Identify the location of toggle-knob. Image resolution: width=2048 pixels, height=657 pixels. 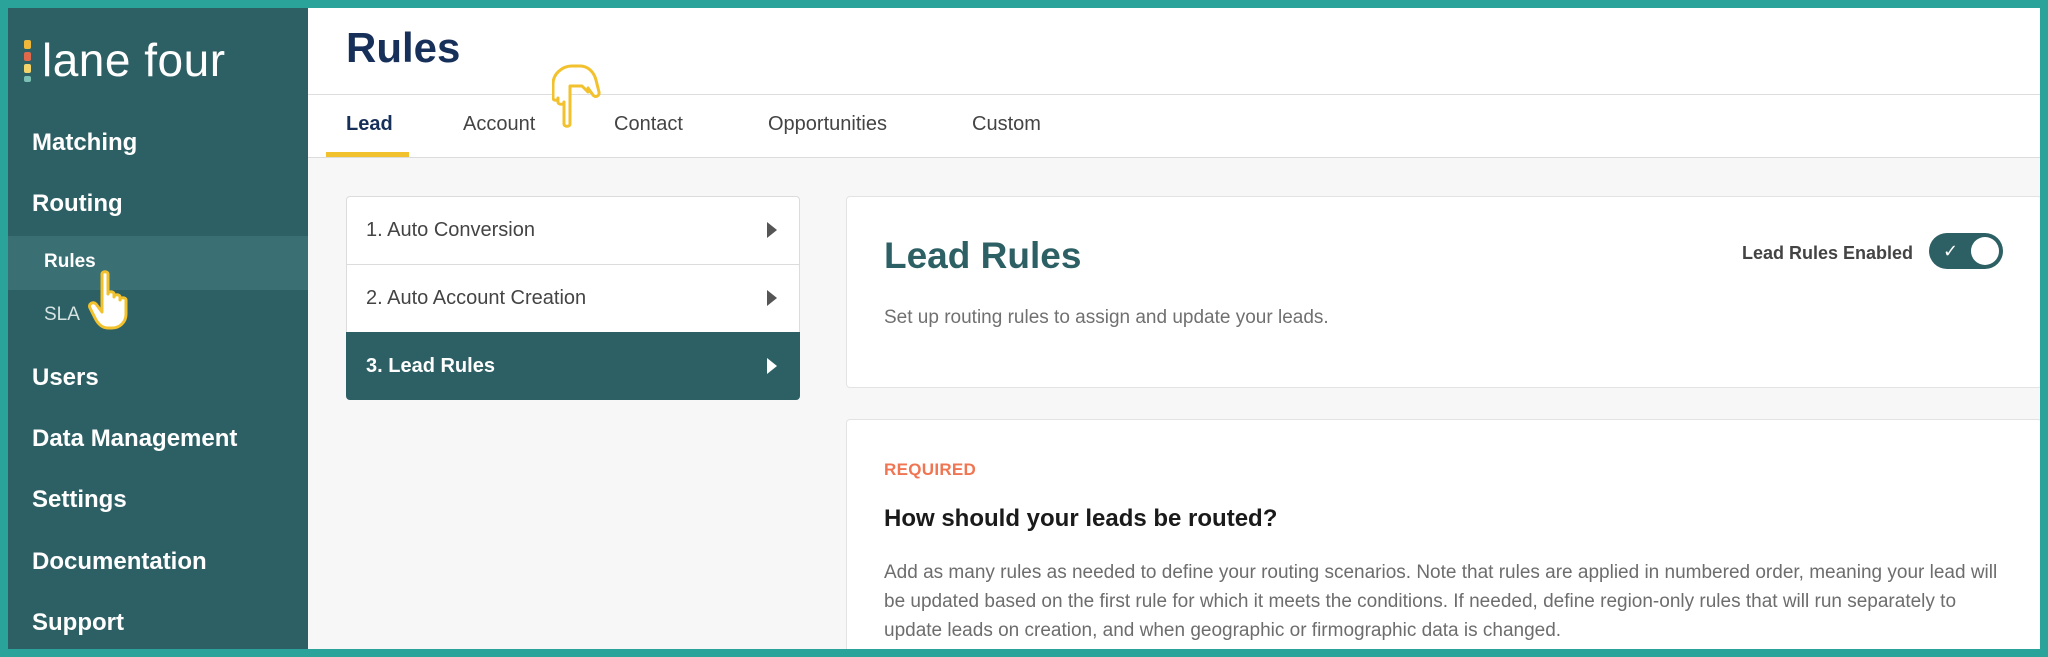
(1985, 251).